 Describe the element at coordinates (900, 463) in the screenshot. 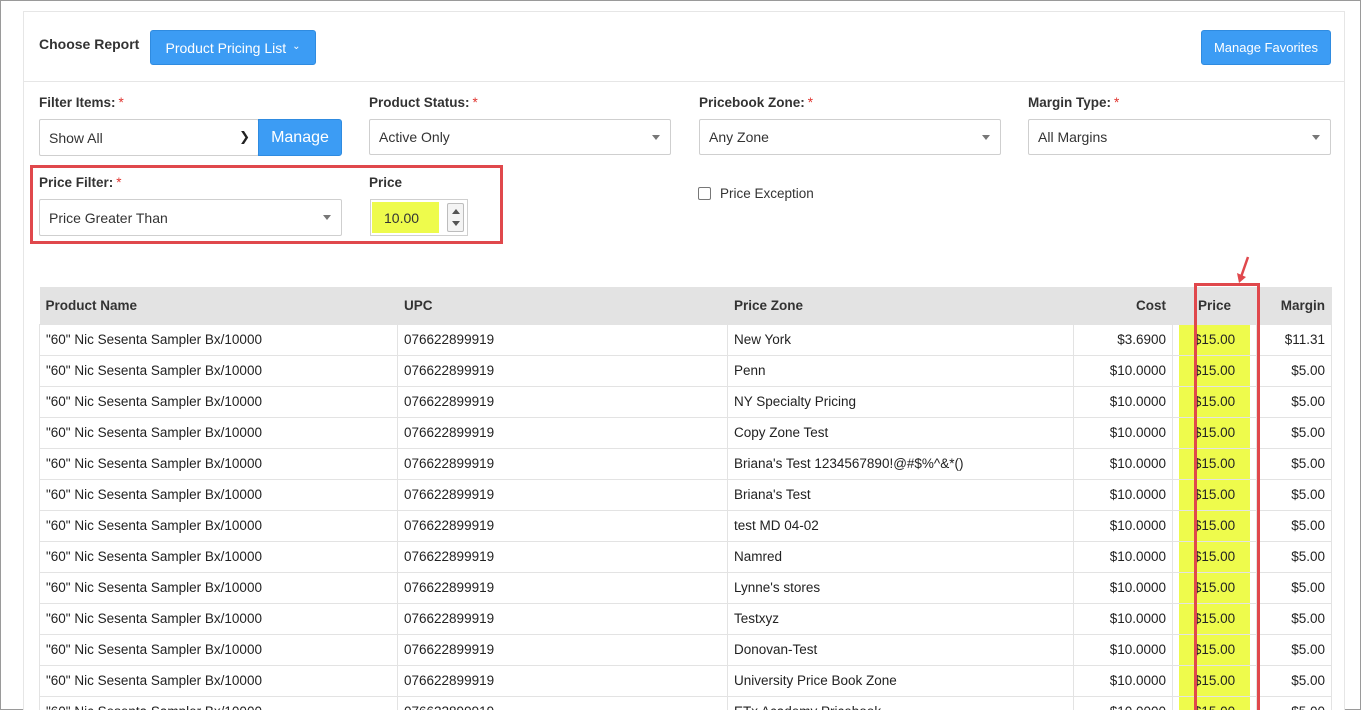

I see `cell-price-zone: Briana's Test 1234567890!@#$%^&*()` at that location.